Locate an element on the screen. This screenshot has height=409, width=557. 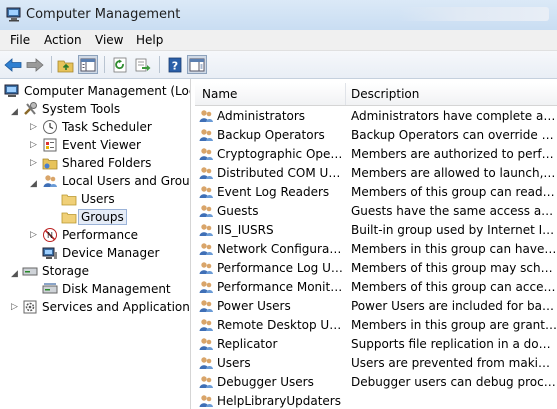
tree-item-groups: Groups is located at coordinates (94, 217).